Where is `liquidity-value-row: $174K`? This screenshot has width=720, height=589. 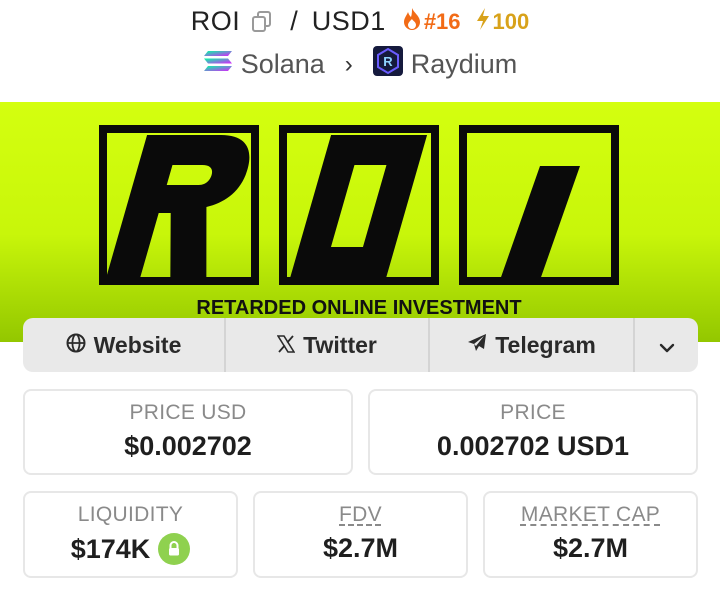 liquidity-value-row: $174K is located at coordinates (131, 549).